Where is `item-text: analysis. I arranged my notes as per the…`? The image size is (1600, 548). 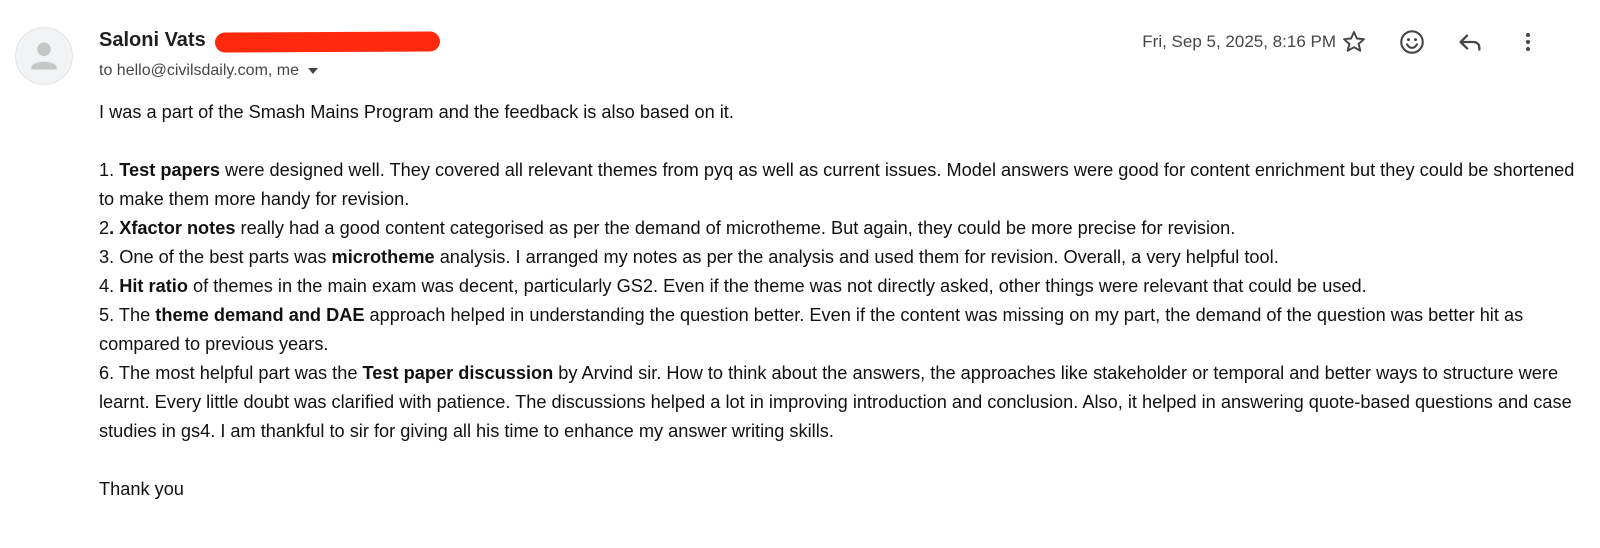
item-text: analysis. I arranged my notes as per the… is located at coordinates (856, 257).